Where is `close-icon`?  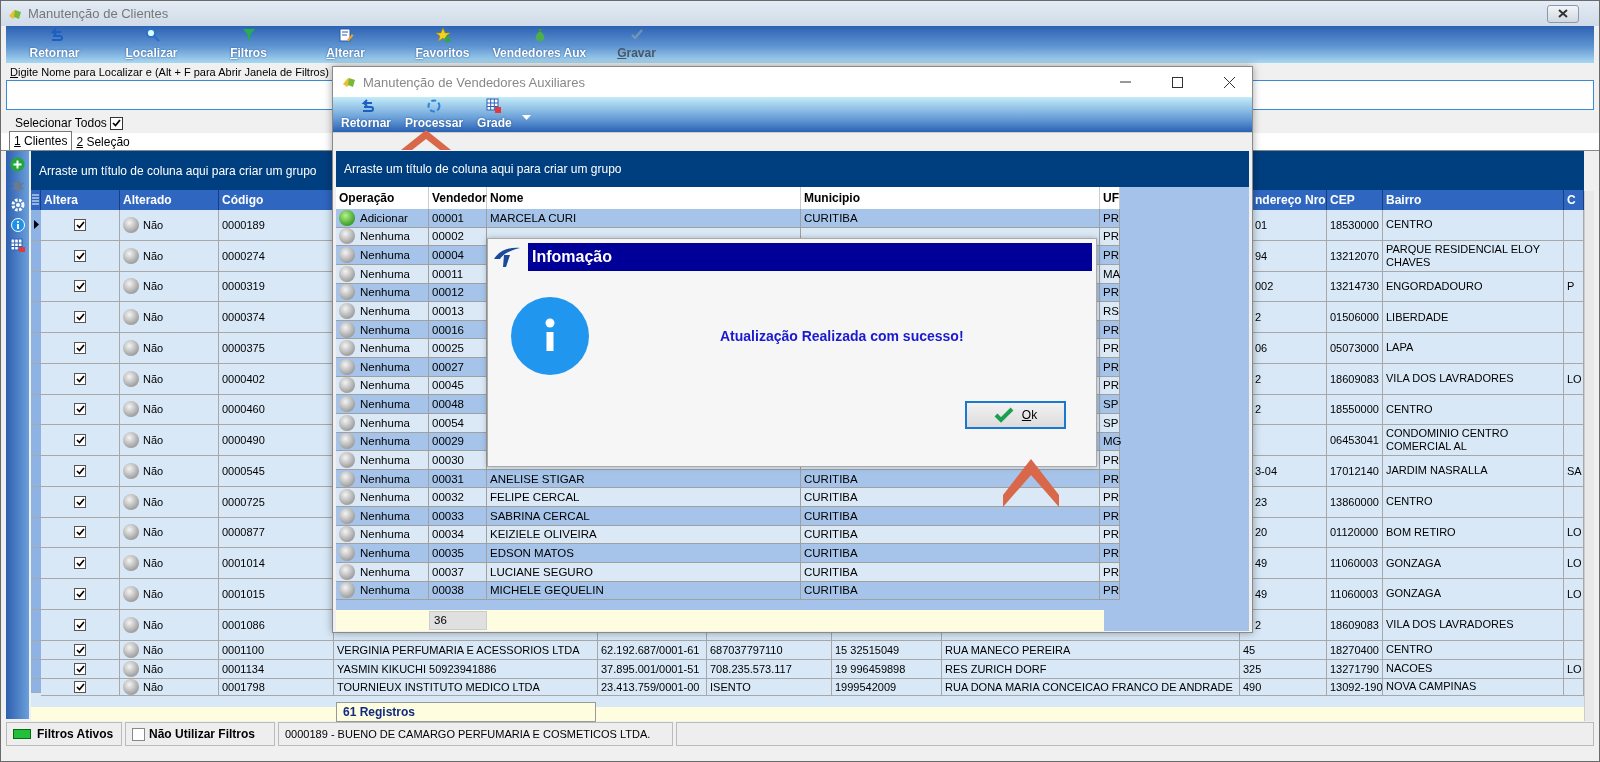
close-icon is located at coordinates (1229, 82).